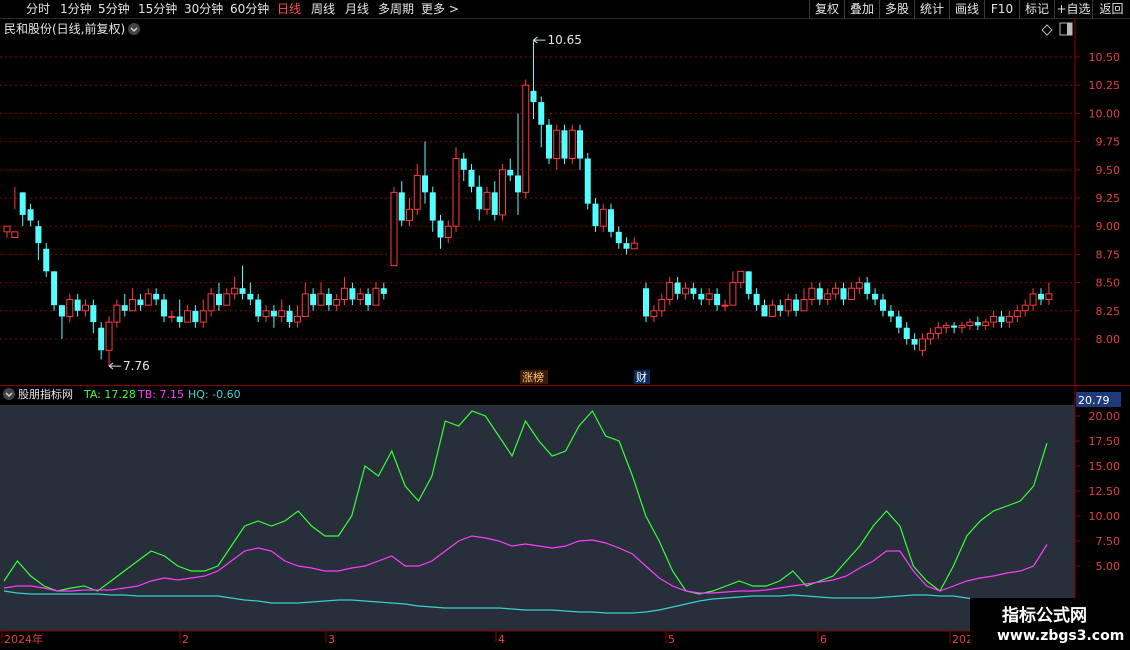  Describe the element at coordinates (1108, 566) in the screenshot. I see `indicator-tick-label: 5.00` at that location.